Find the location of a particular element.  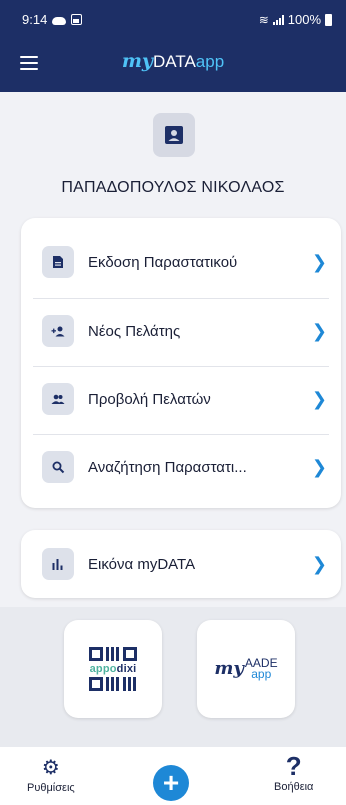

status-bar: 9:14 ≋ 100% is located at coordinates (173, 18).